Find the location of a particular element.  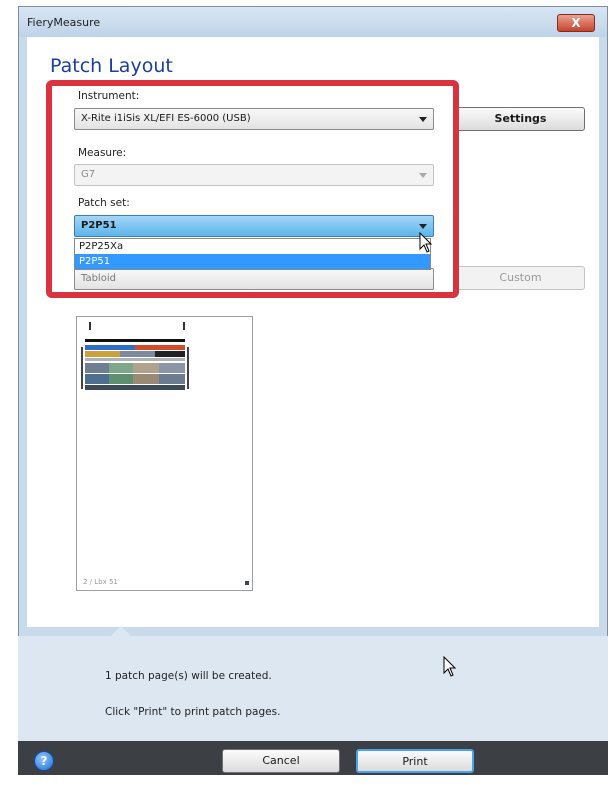

custom-button: Custom is located at coordinates (520, 278).